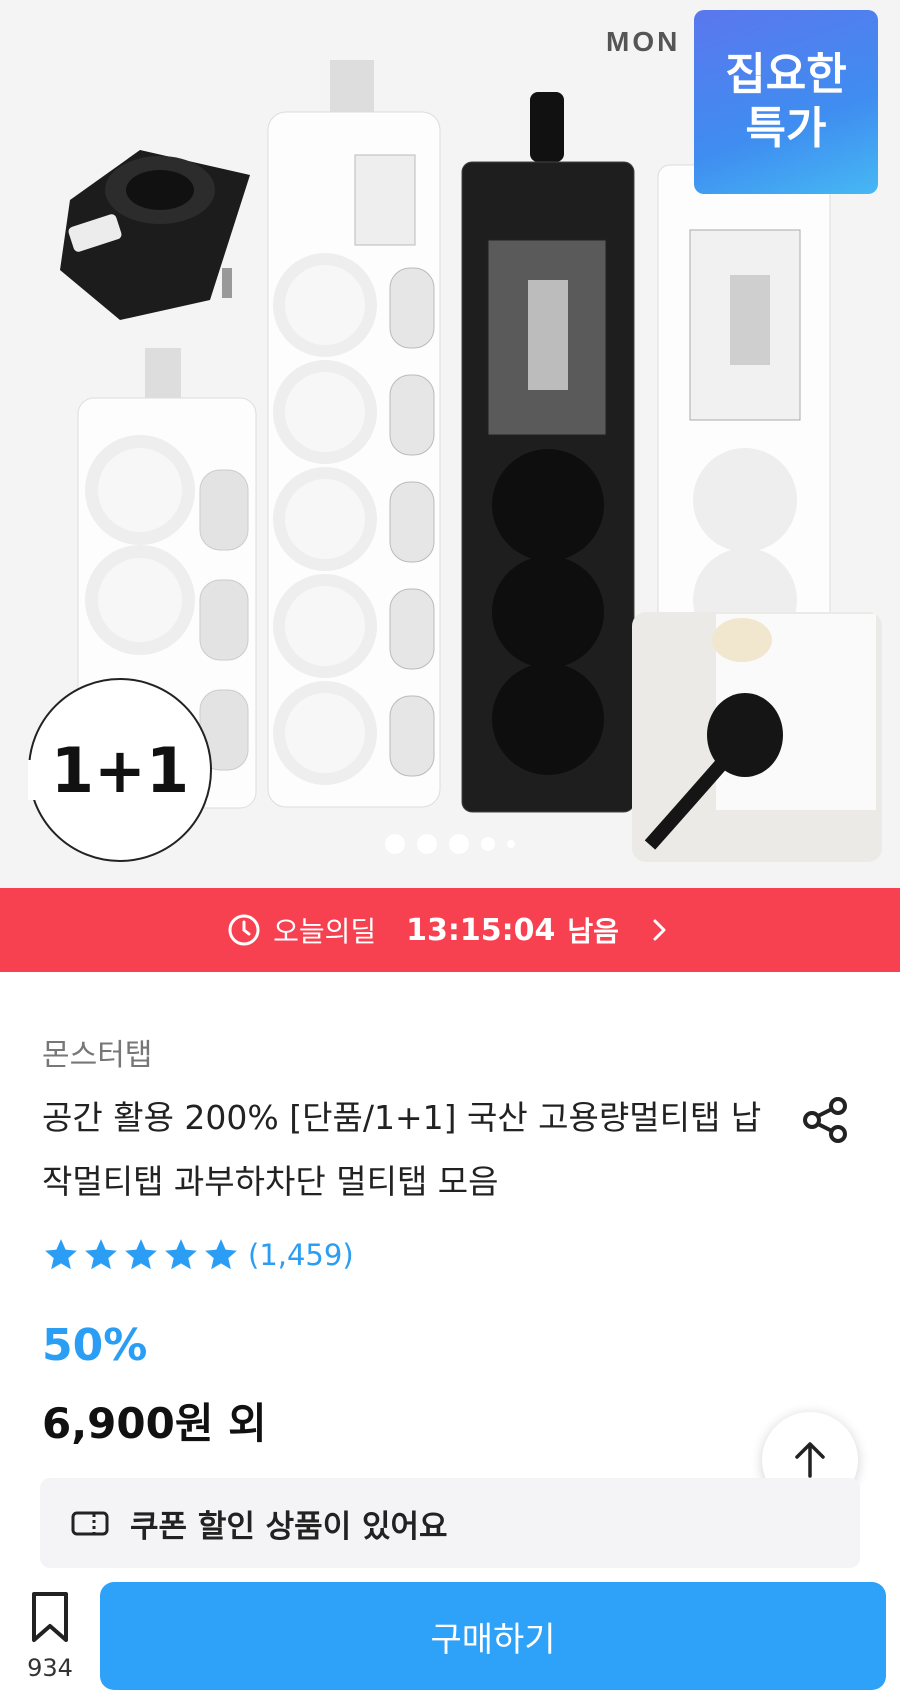  I want to click on coupon-notice: 쿠폰 할인 상품이 있어요, so click(450, 1523).